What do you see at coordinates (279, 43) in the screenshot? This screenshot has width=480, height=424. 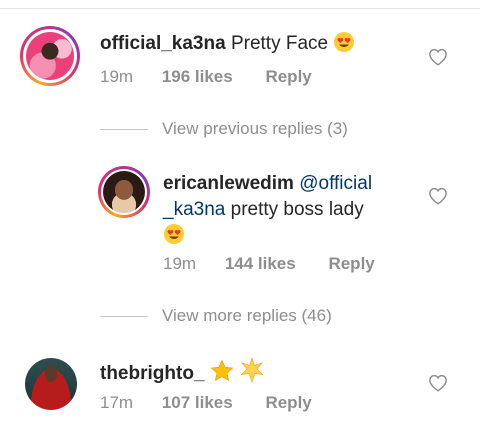 I see `comment-text: Pretty Face` at bounding box center [279, 43].